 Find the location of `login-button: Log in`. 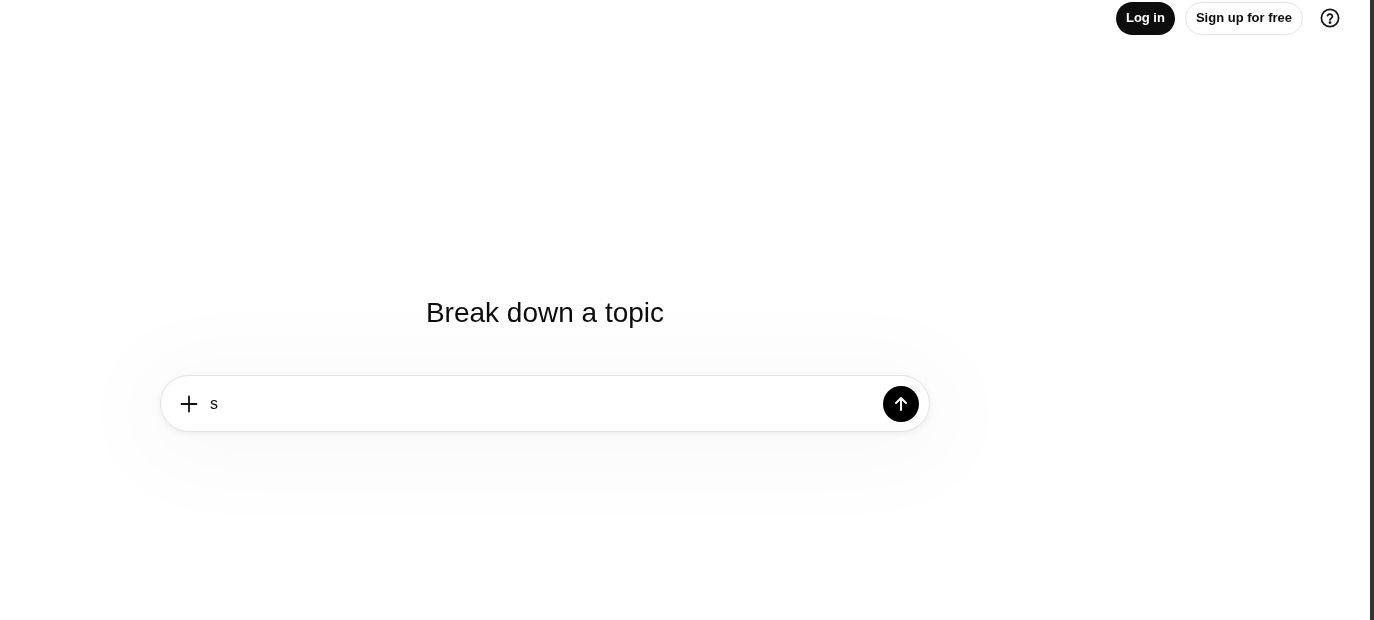

login-button: Log in is located at coordinates (1145, 18).